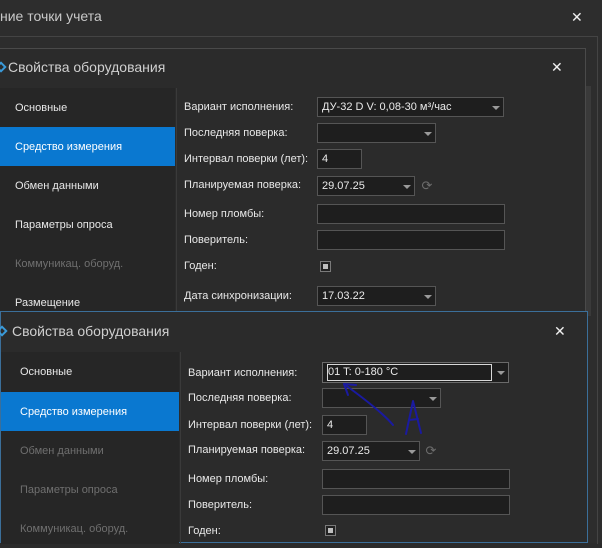  Describe the element at coordinates (382, 409) in the screenshot. I see `handwritten-annotation` at that location.